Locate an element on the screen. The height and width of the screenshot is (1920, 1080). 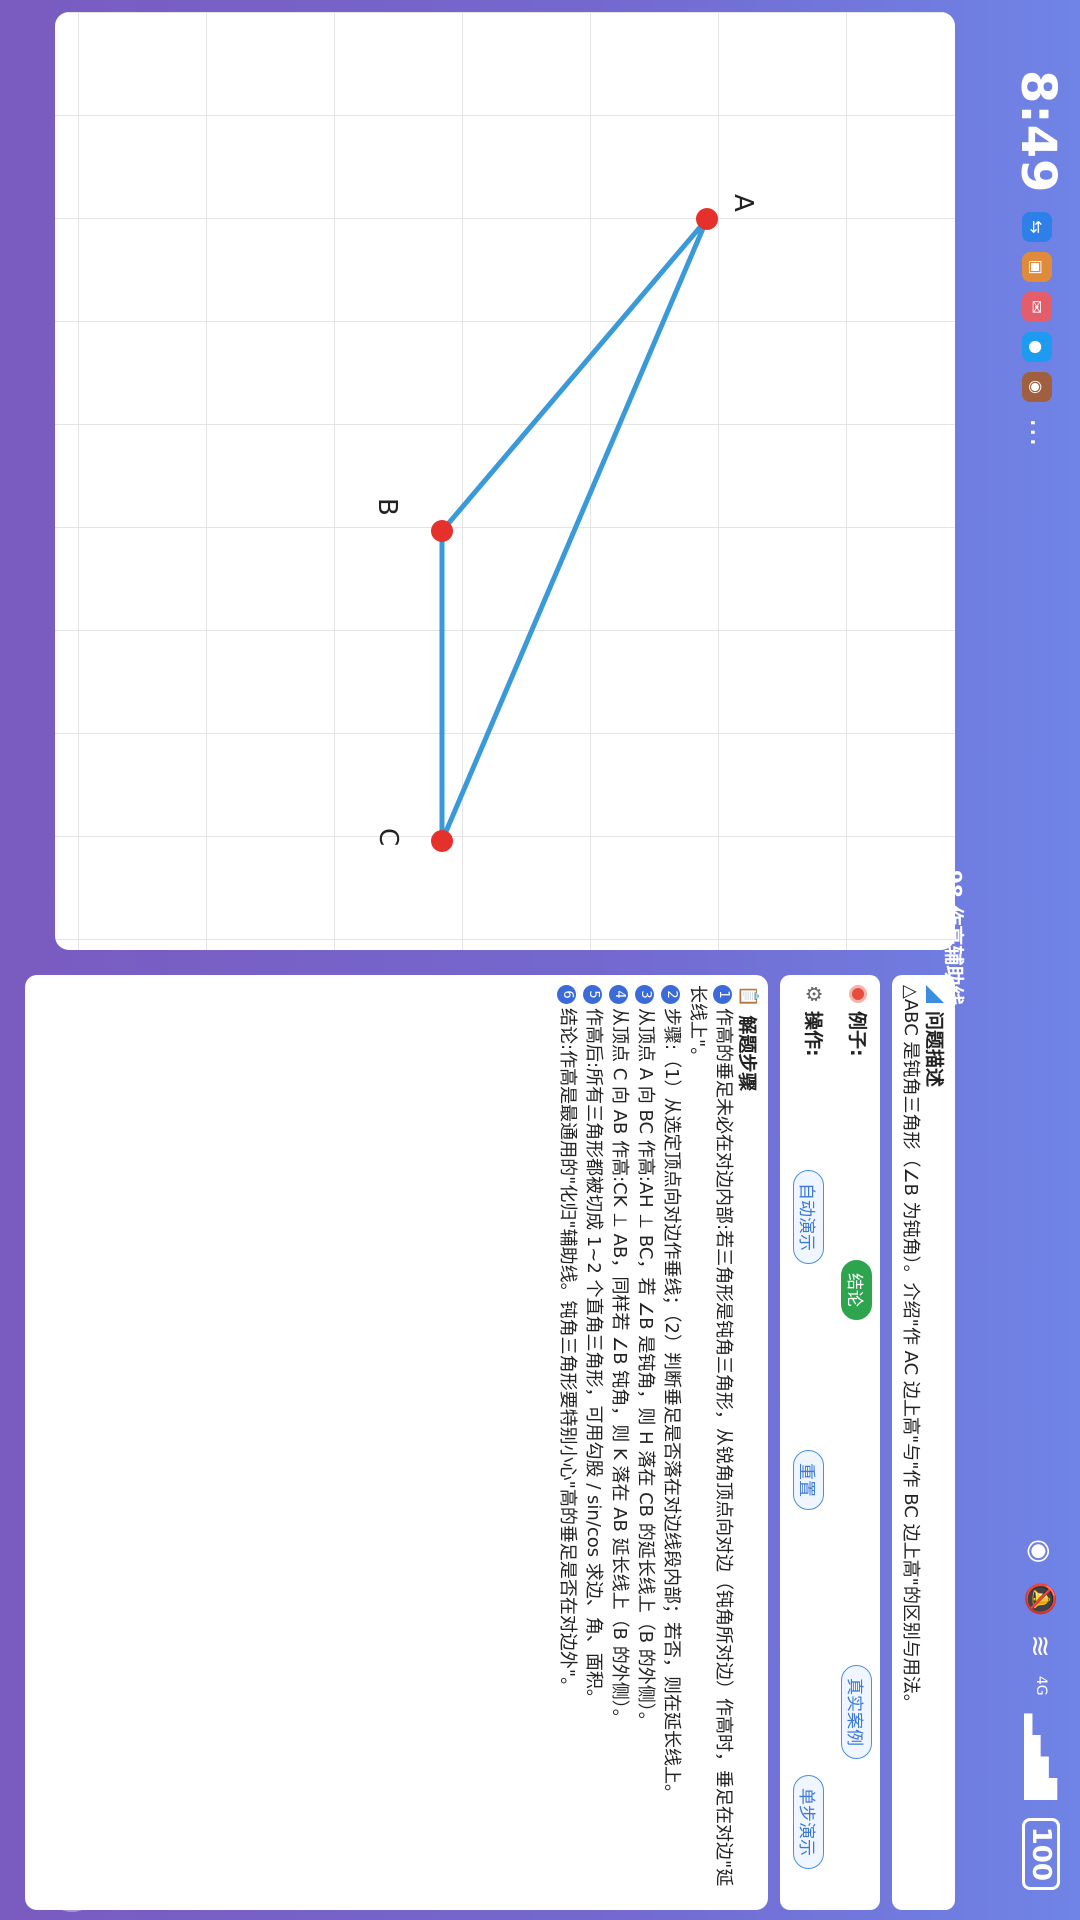
point-A is located at coordinates (707, 219).